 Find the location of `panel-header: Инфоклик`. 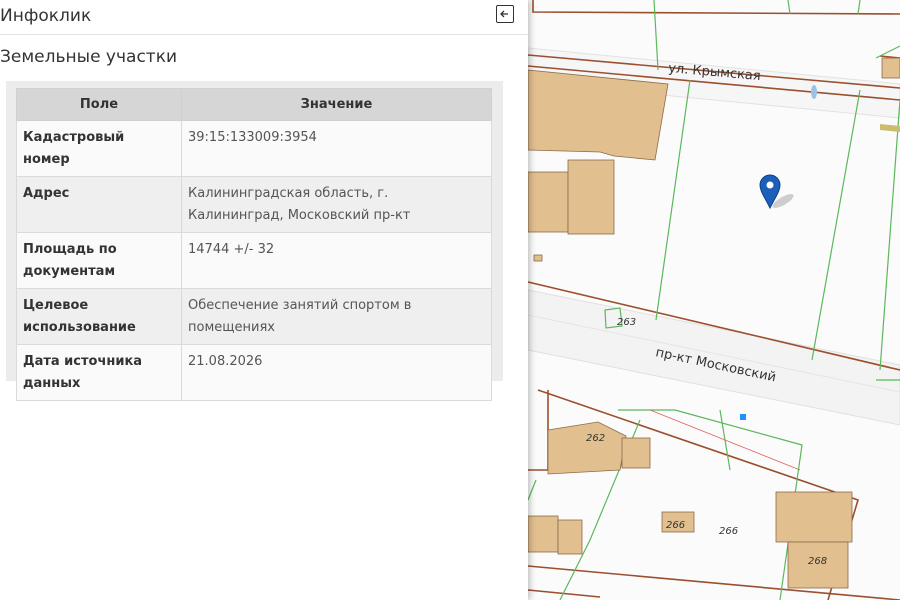

panel-header: Инфоклик is located at coordinates (264, 17).